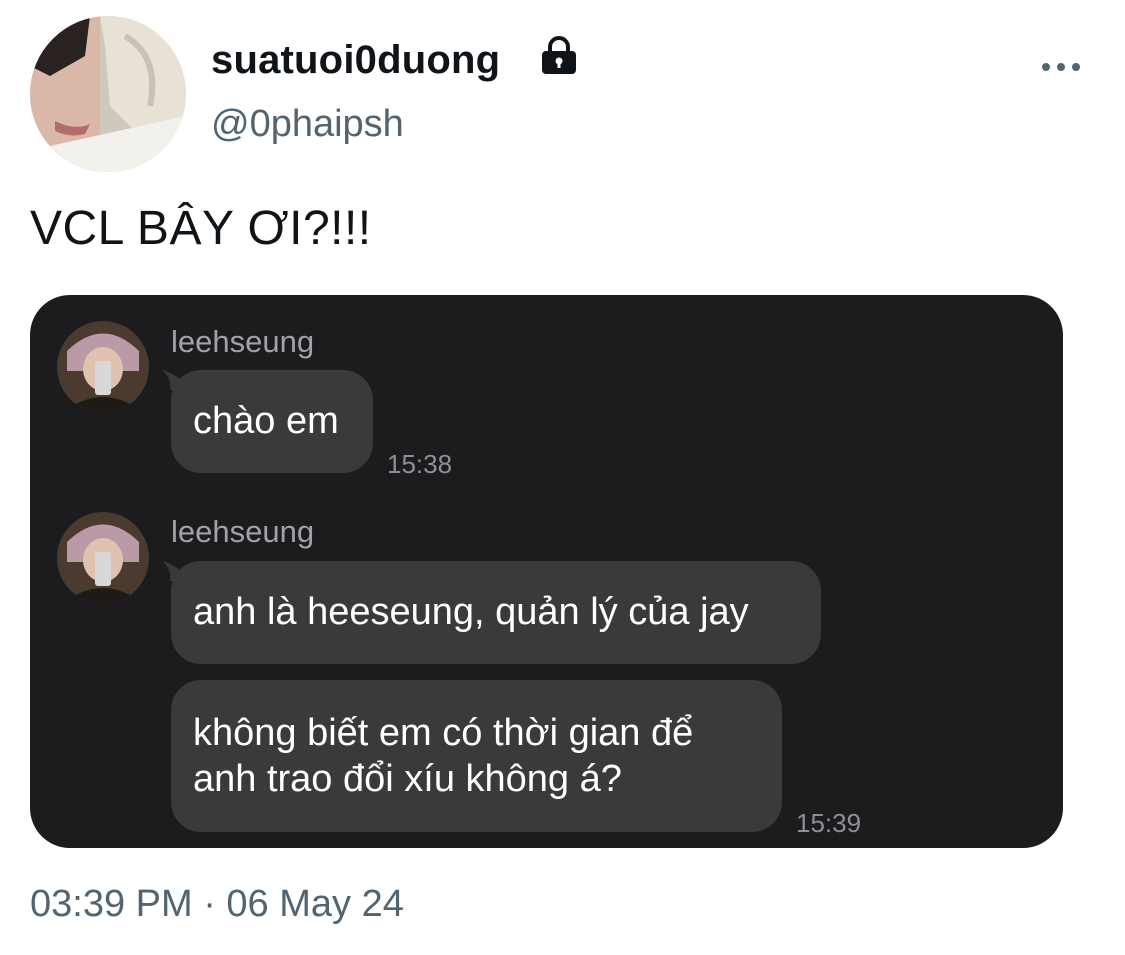  What do you see at coordinates (1061, 67) in the screenshot?
I see `more-horizontal-icon` at bounding box center [1061, 67].